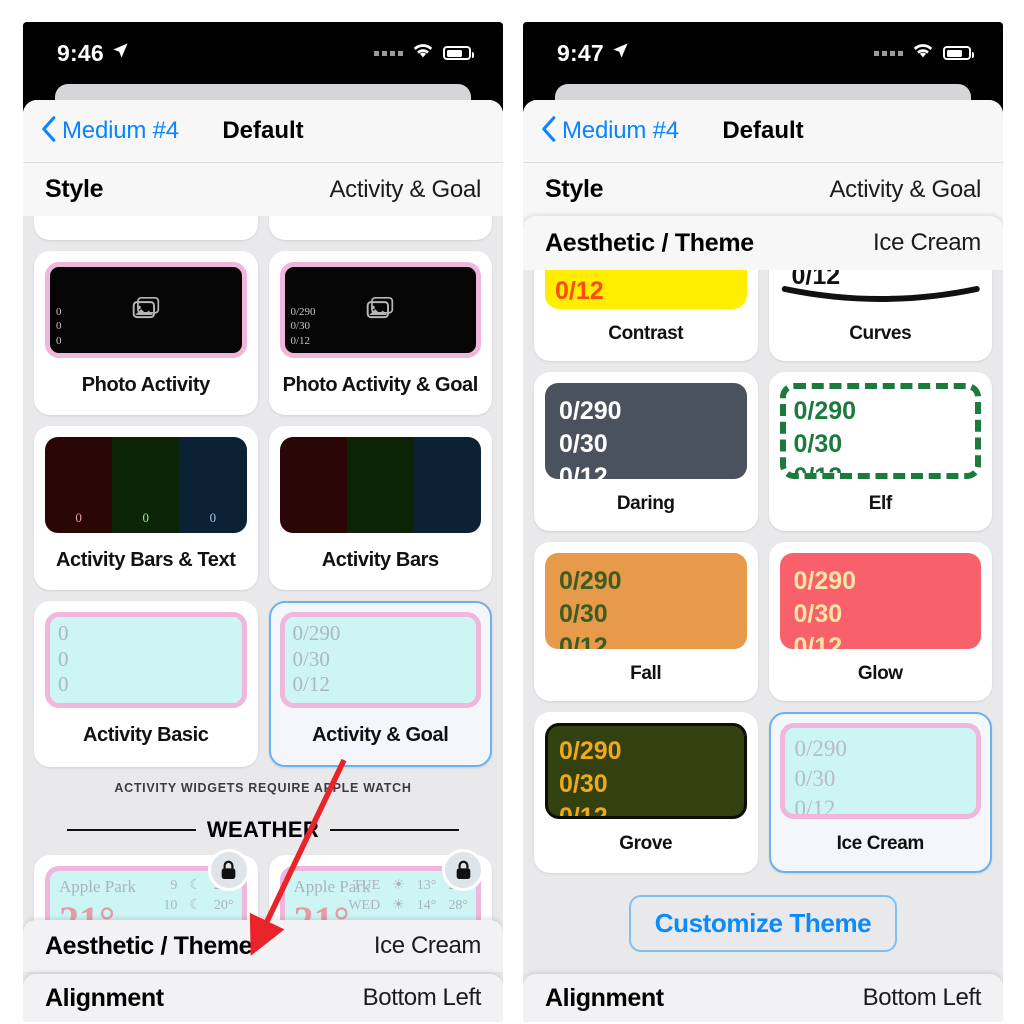 The height and width of the screenshot is (1024, 1024). I want to click on status-time: 9:47, so click(580, 52).